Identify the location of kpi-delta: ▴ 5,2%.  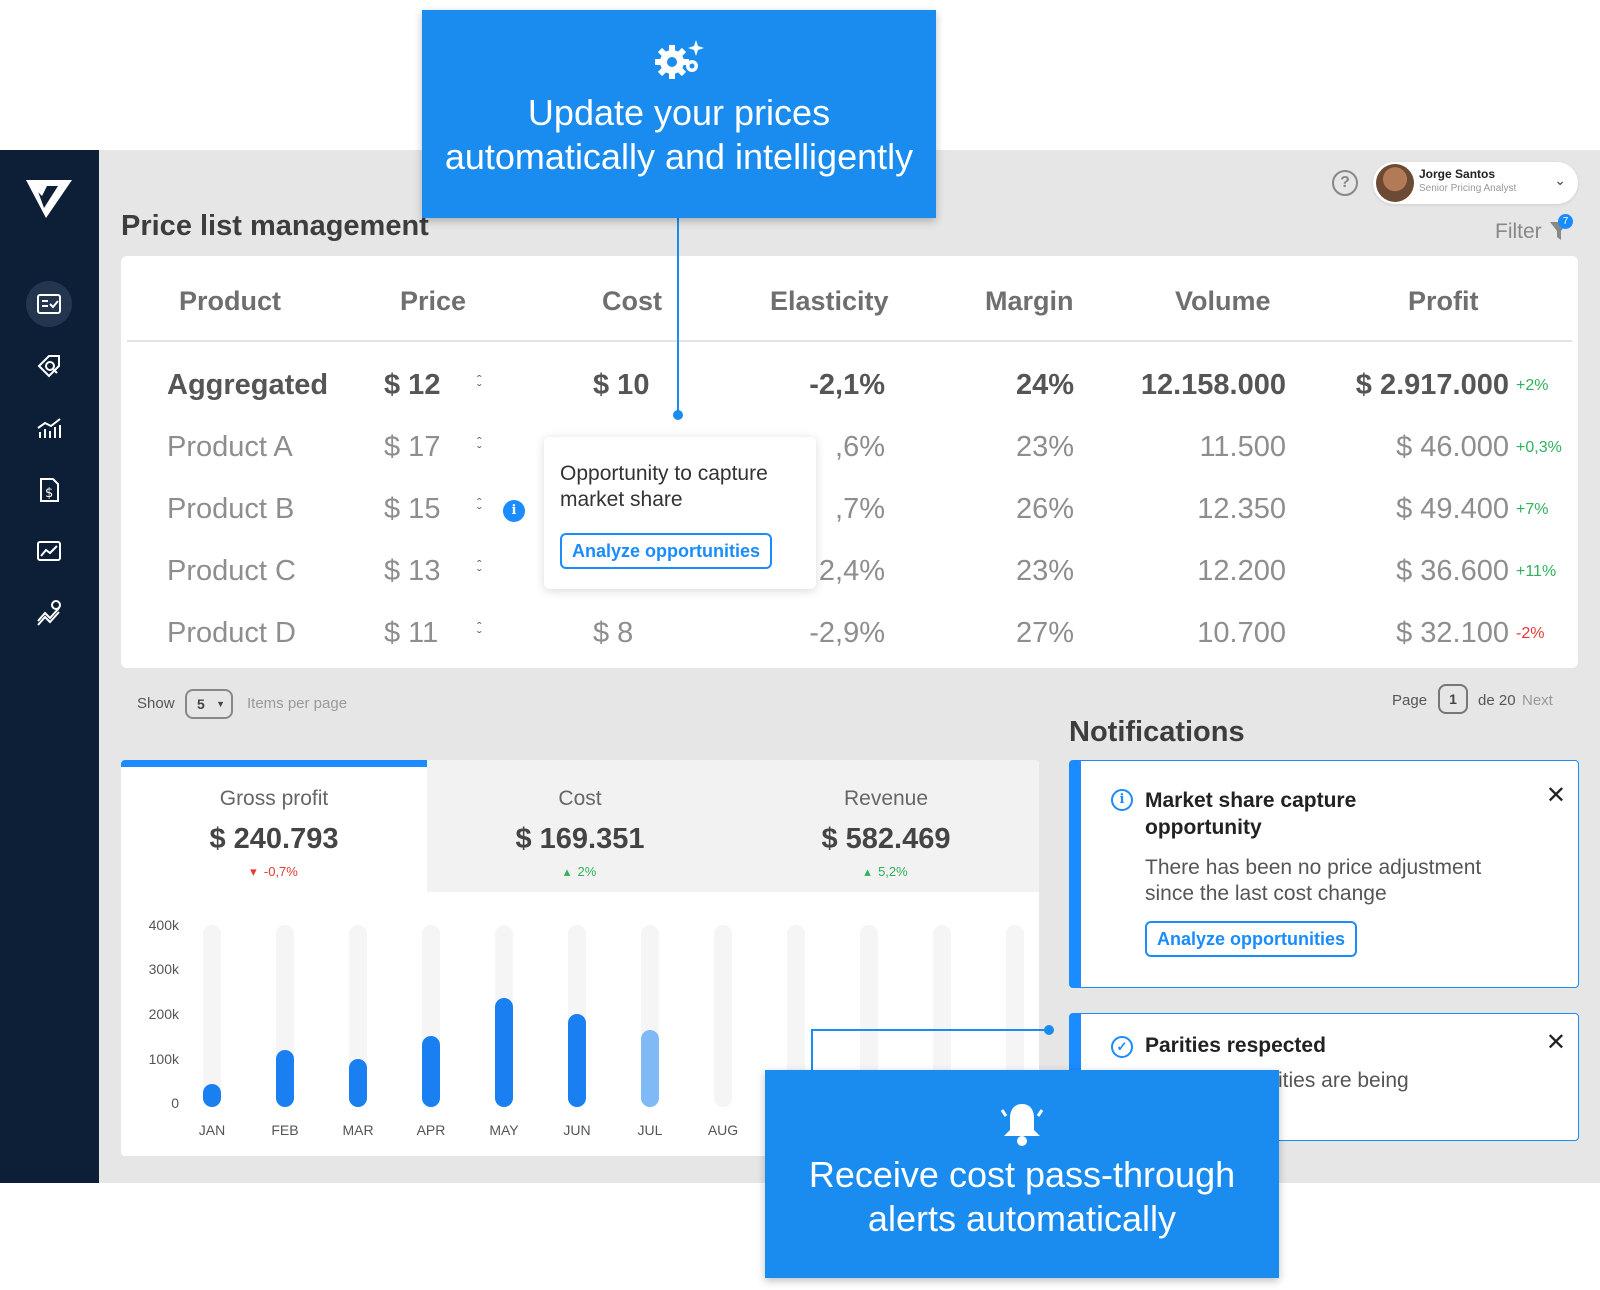
(886, 871).